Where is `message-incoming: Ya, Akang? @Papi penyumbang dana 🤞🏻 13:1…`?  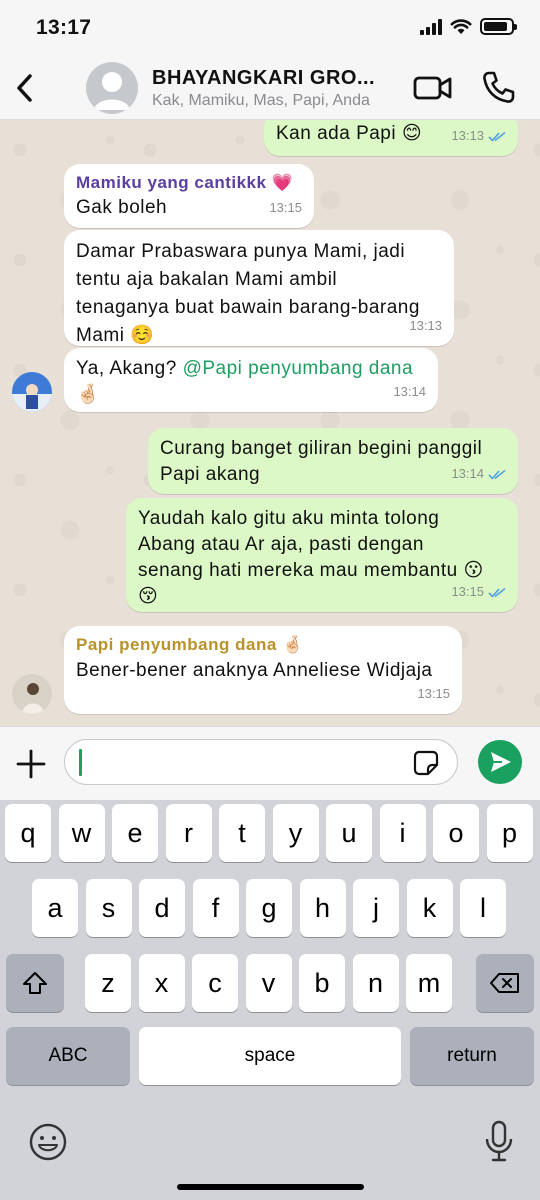
message-incoming: Ya, Akang? @Papi penyumbang dana 🤞🏻 13:1… is located at coordinates (251, 380).